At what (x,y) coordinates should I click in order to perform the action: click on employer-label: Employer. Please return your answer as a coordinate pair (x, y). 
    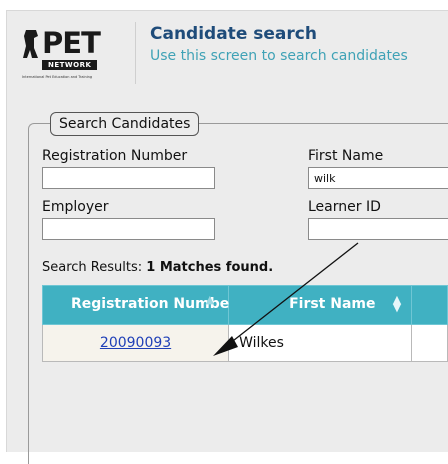
    Looking at the image, I should click on (75, 207).